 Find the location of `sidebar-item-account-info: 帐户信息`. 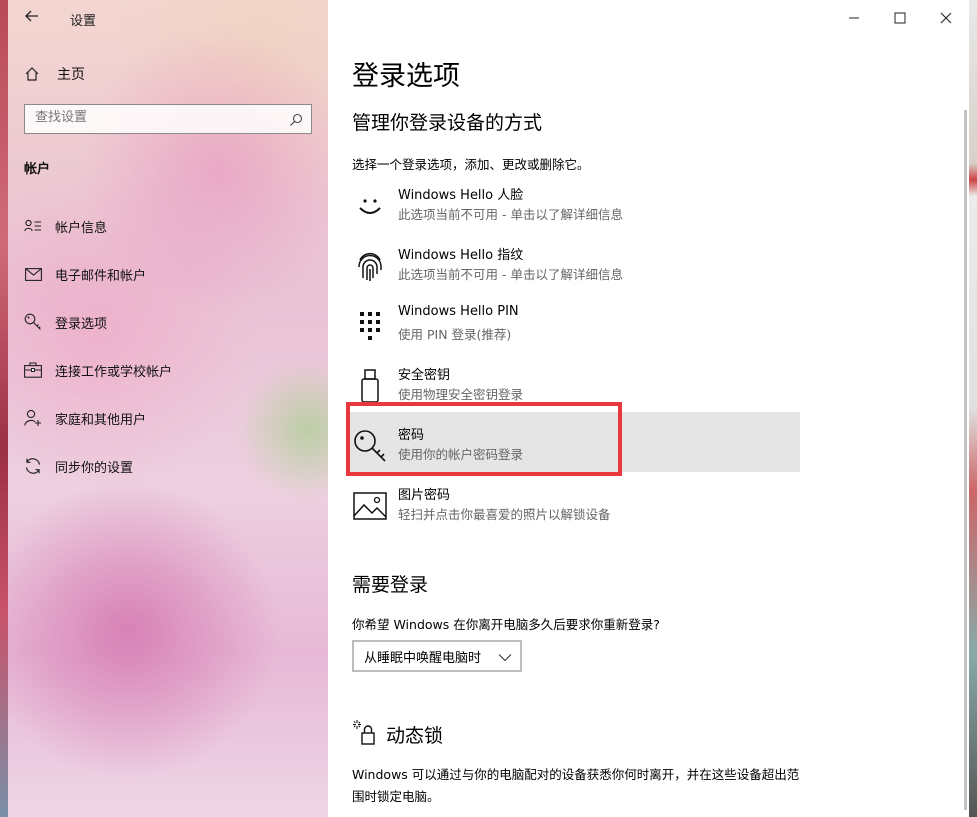

sidebar-item-account-info: 帐户信息 is located at coordinates (169, 226).